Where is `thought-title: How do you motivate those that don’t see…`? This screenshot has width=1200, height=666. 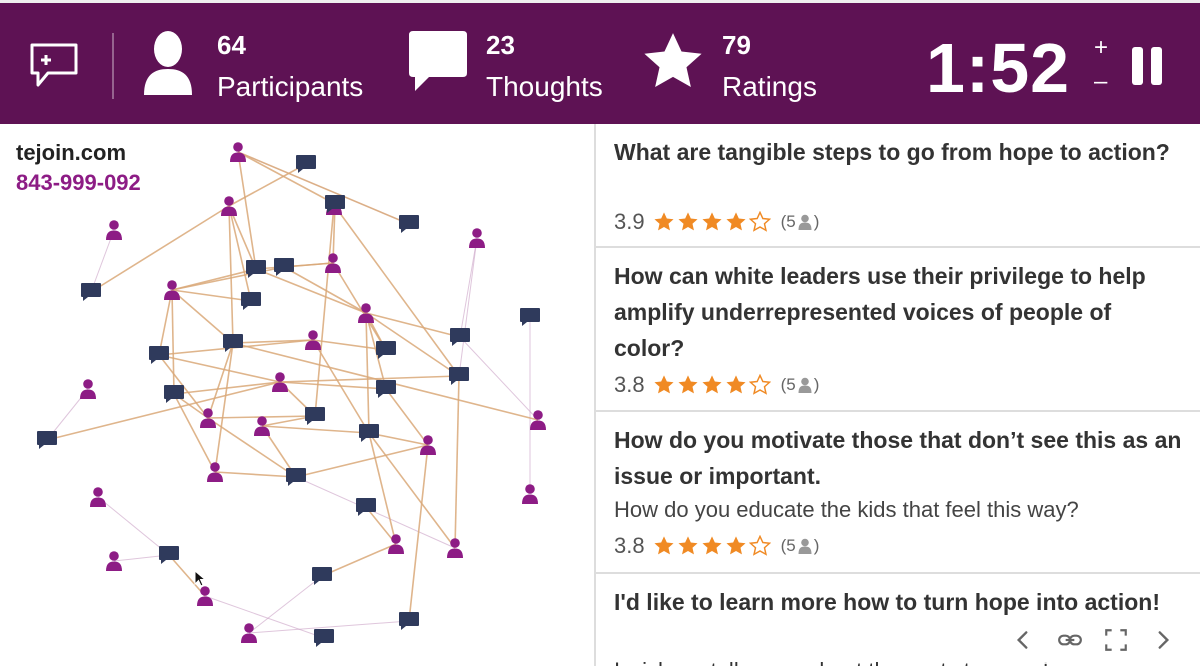 thought-title: How do you motivate those that don’t see… is located at coordinates (898, 458).